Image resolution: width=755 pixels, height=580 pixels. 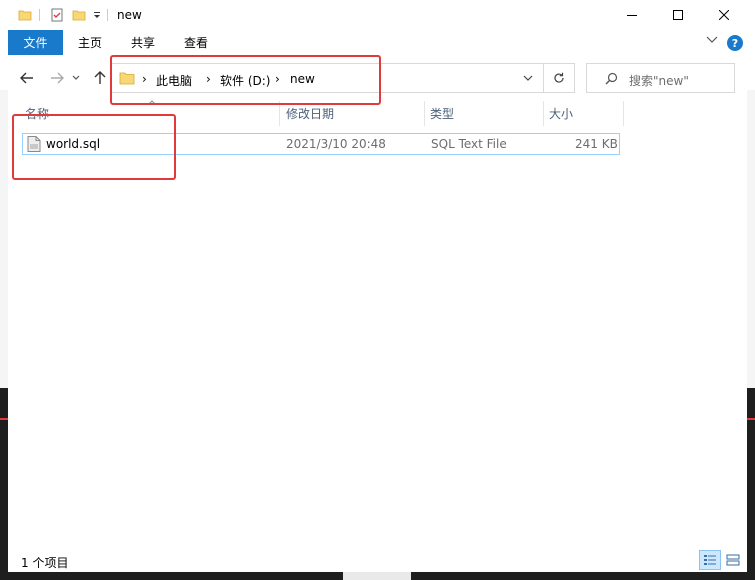 I want to click on properties-icon, so click(x=57, y=15).